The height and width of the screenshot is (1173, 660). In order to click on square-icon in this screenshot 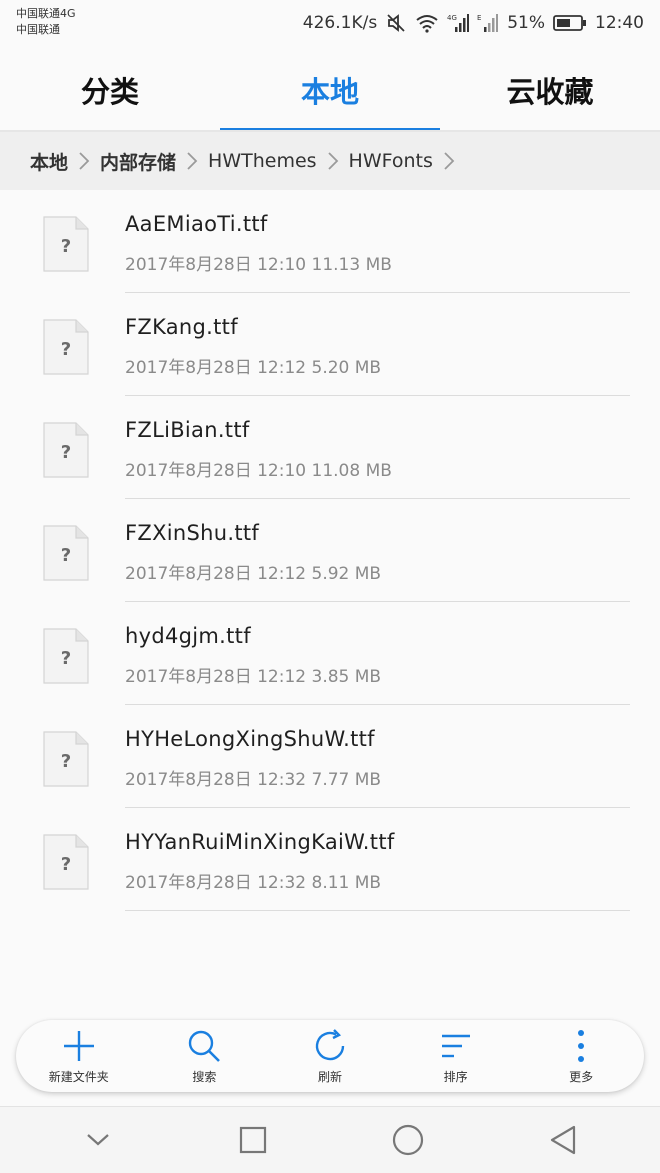, I will do `click(252, 1140)`.